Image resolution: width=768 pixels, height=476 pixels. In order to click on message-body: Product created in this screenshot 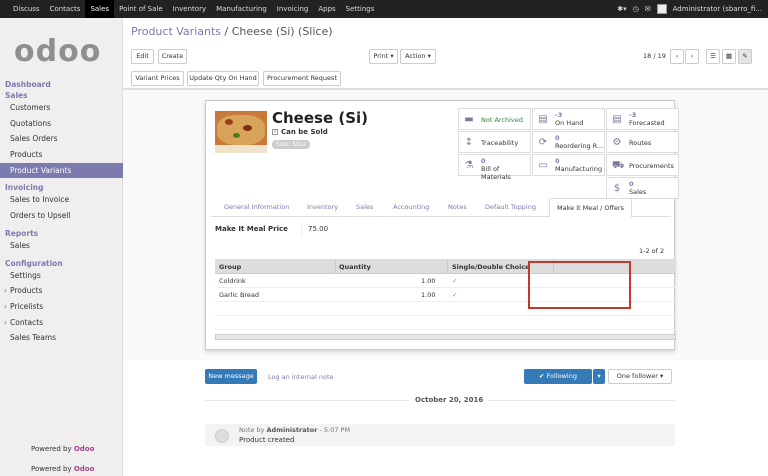, I will do `click(267, 440)`.